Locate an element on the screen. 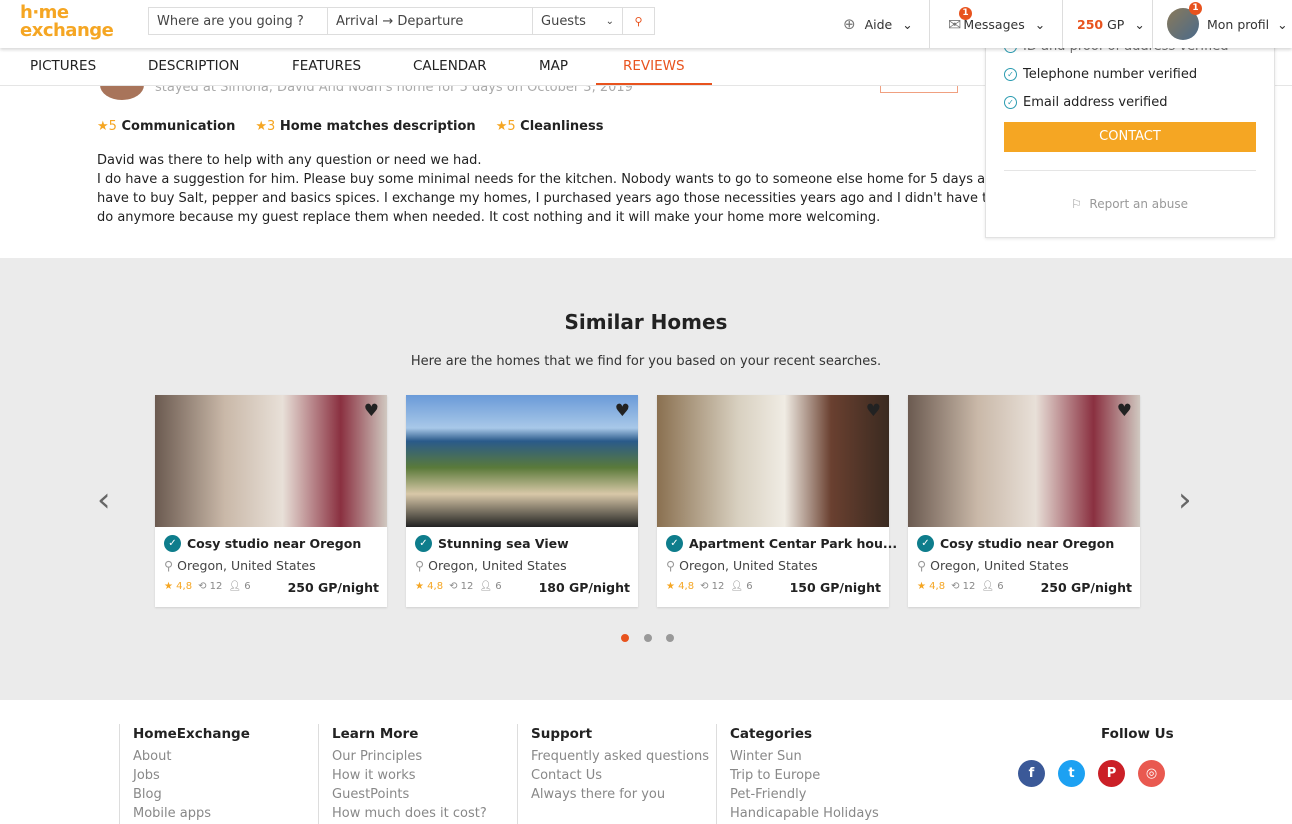  footer-link: Jobs is located at coordinates (191, 775).